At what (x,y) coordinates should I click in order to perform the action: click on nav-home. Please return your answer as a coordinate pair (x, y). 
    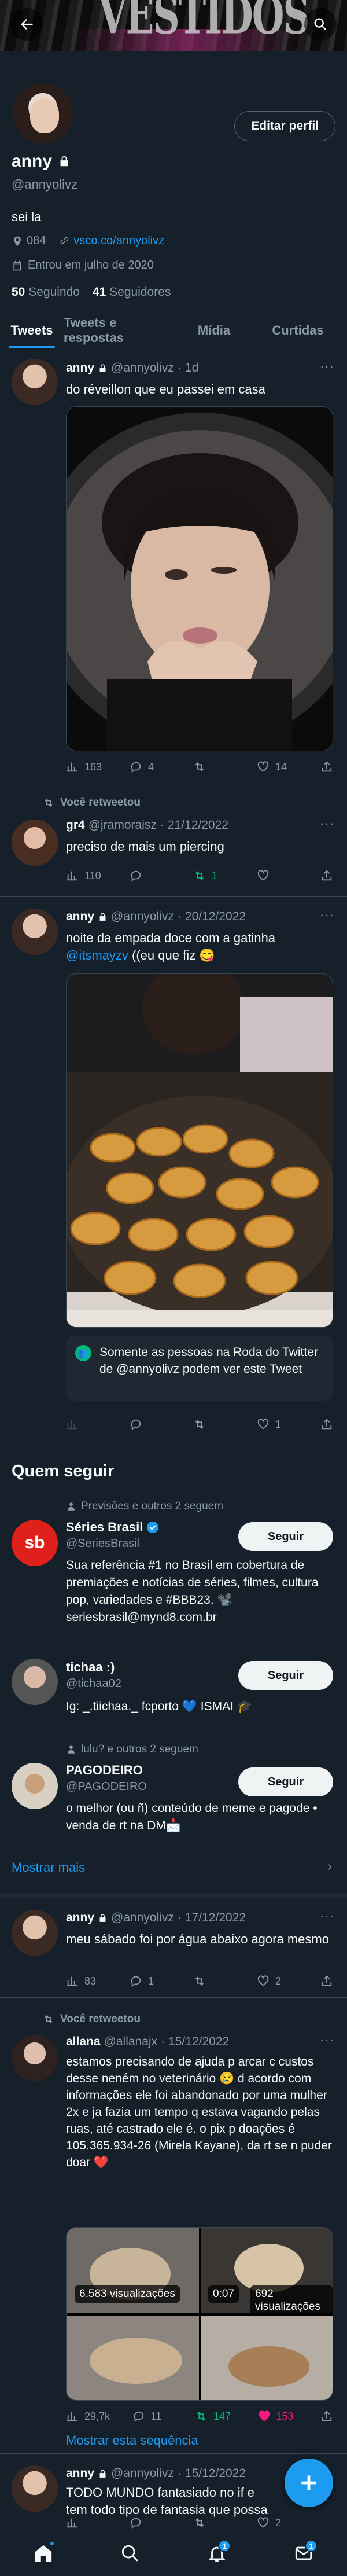
    Looking at the image, I should click on (43, 2554).